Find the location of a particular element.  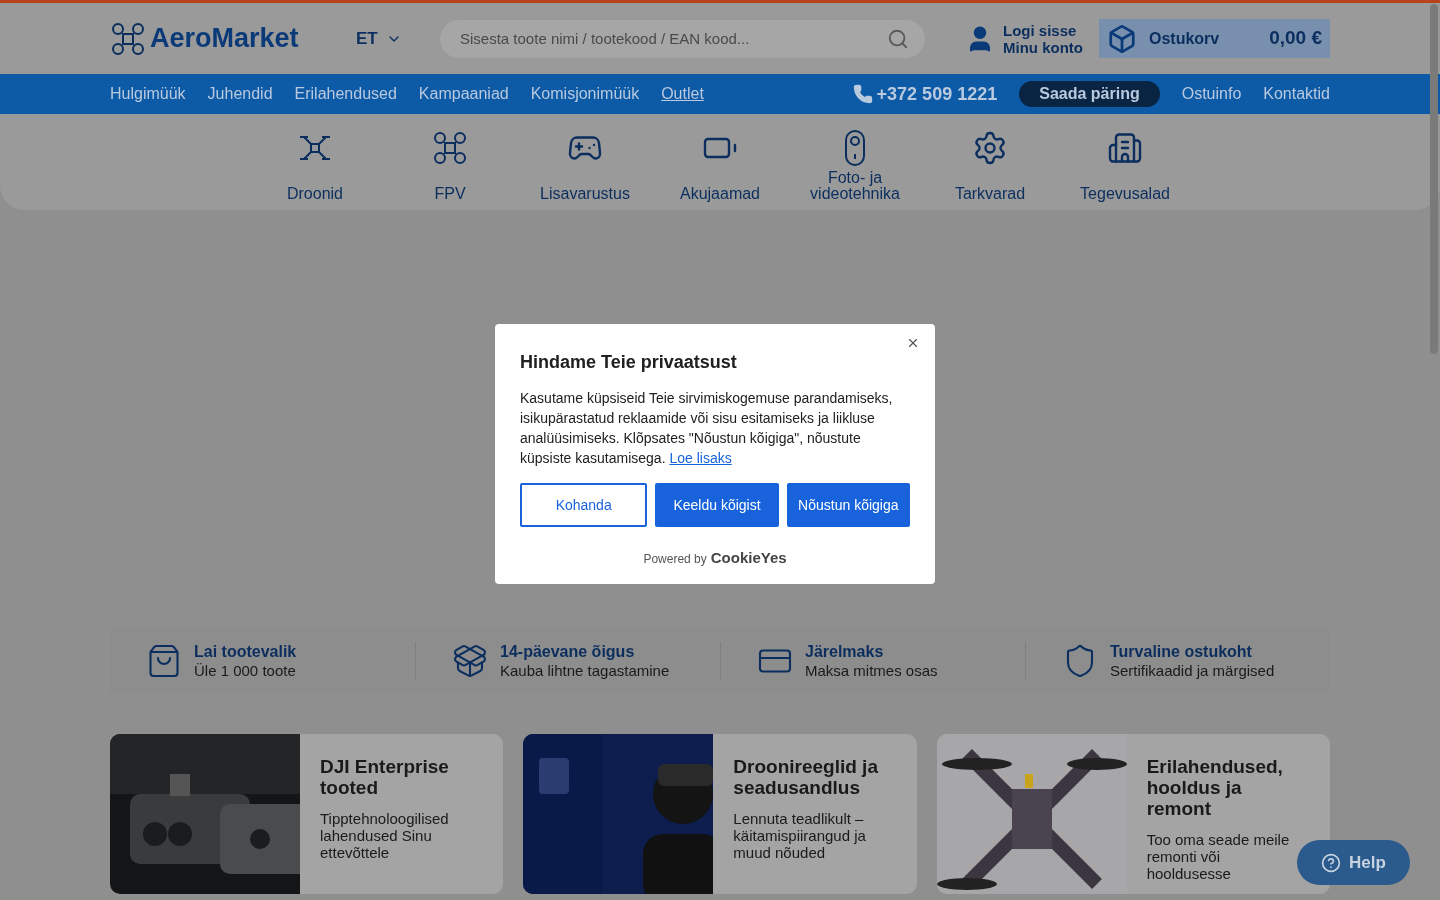

camera-icon is located at coordinates (855, 148).